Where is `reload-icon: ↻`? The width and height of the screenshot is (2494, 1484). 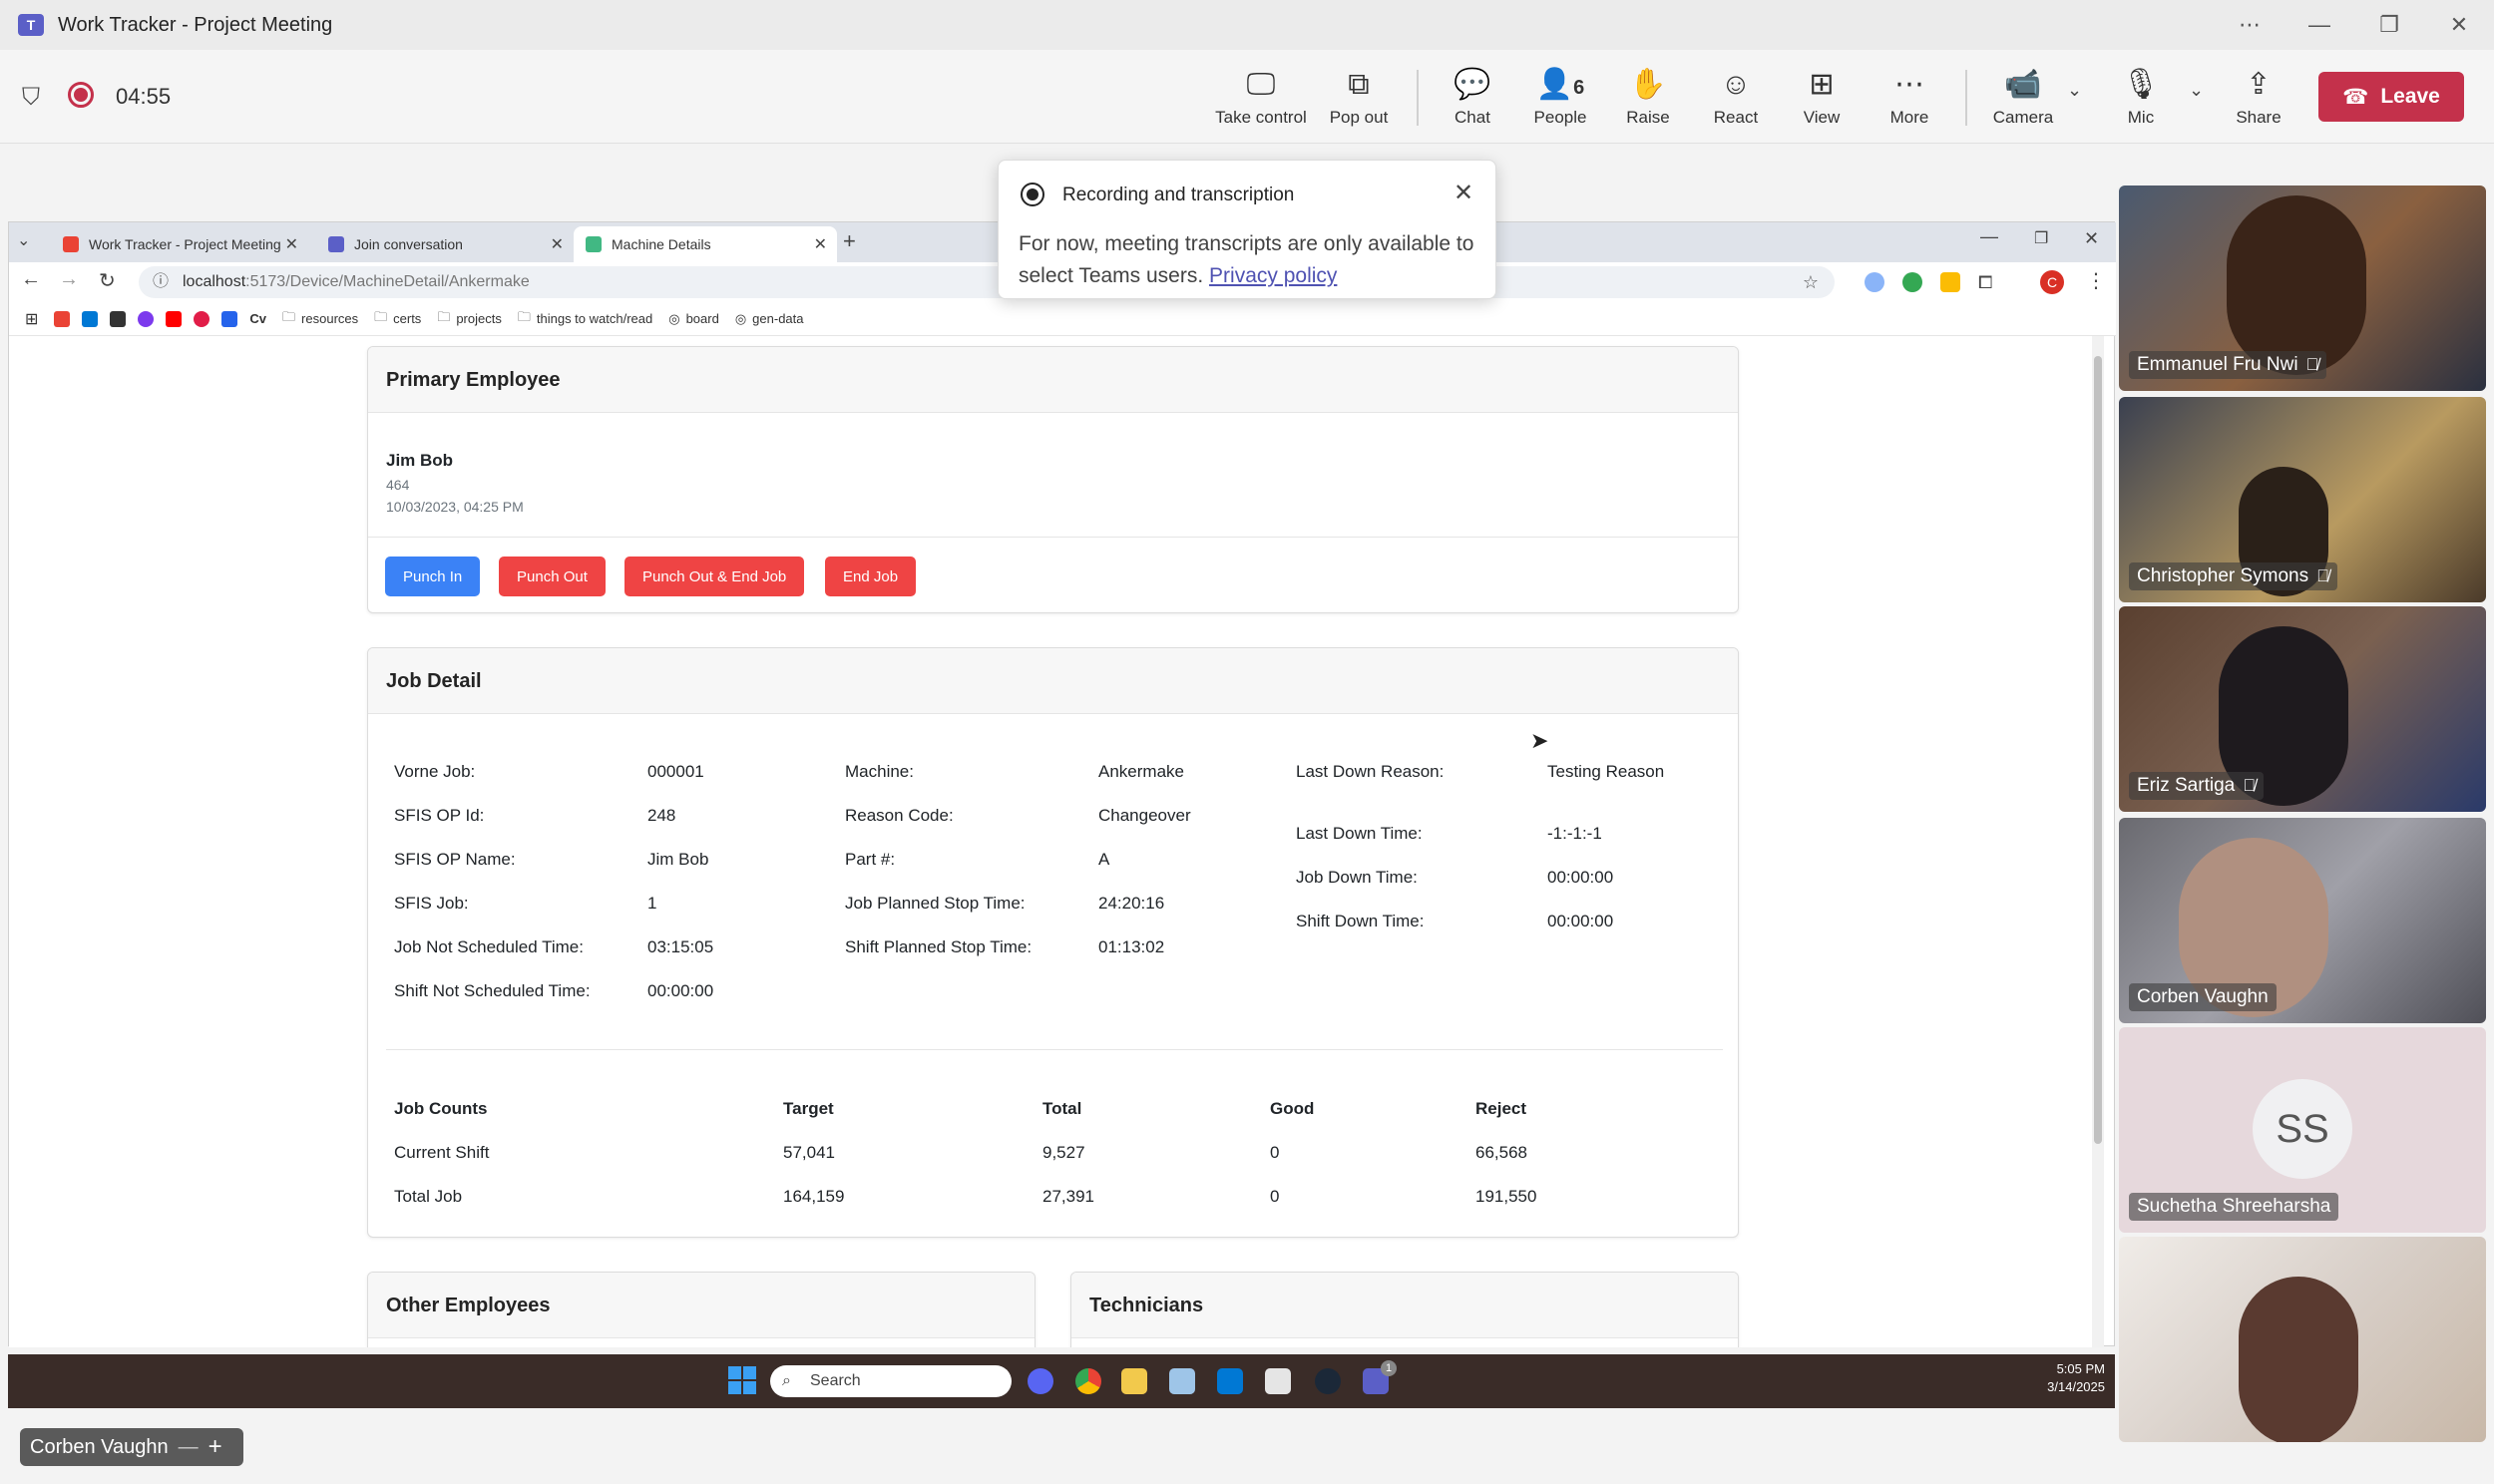
reload-icon: ↻ is located at coordinates (107, 280).